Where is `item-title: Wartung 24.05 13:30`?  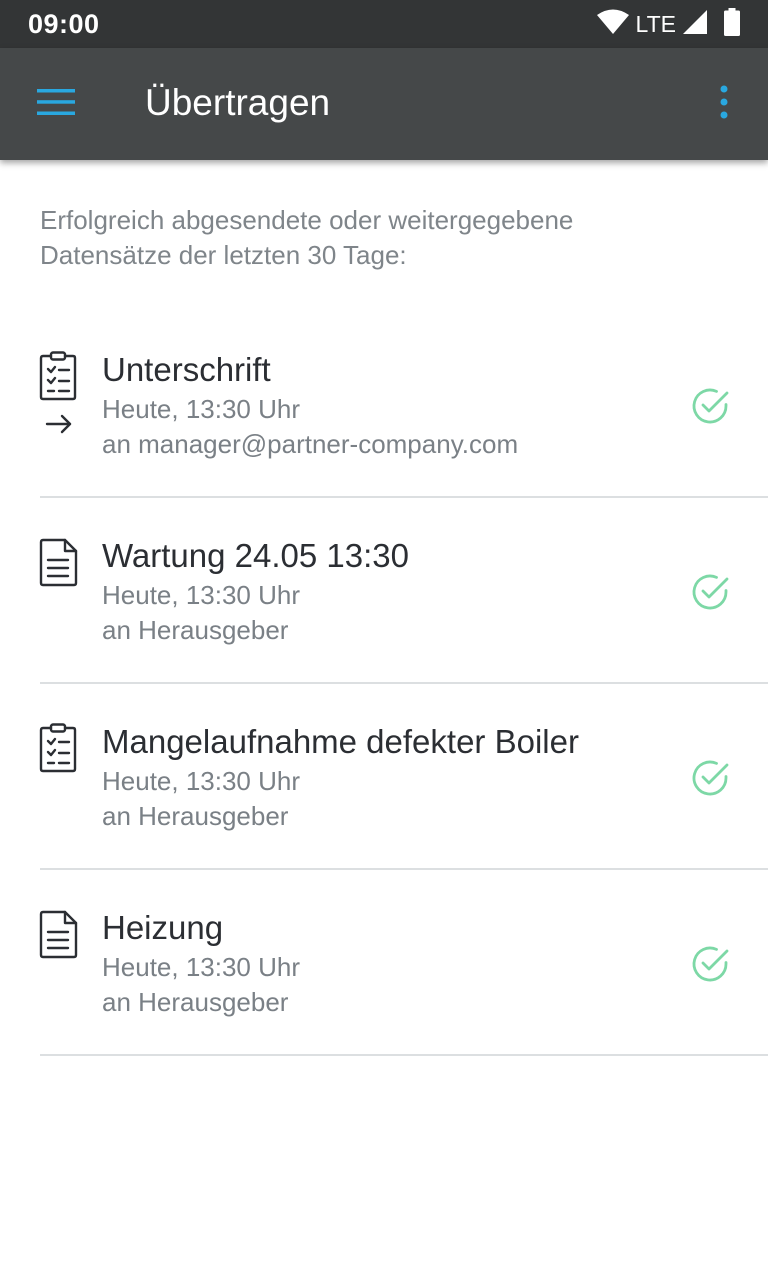 item-title: Wartung 24.05 13:30 is located at coordinates (255, 555).